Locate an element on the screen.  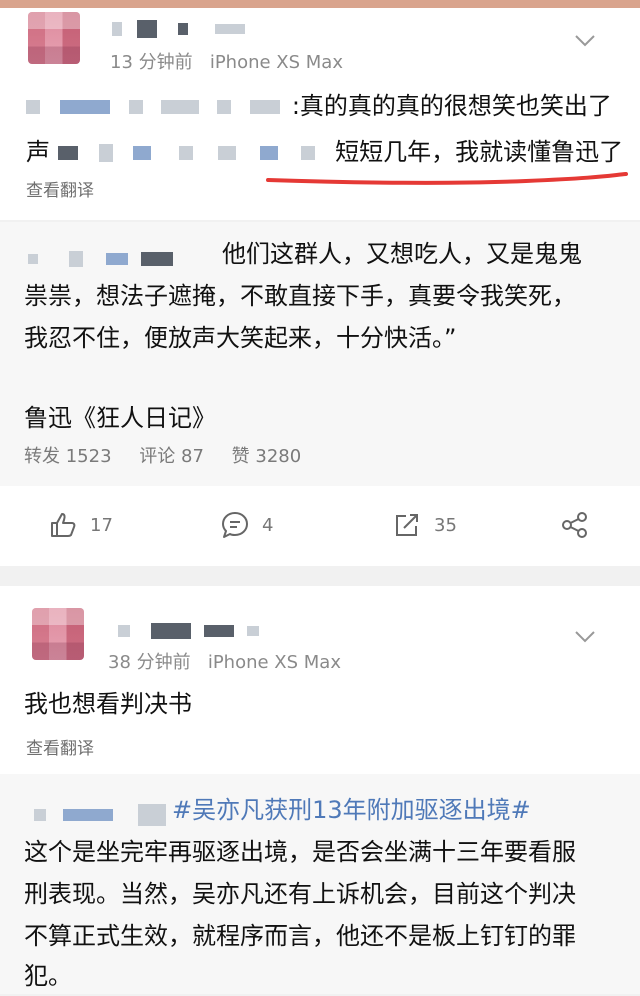
network-share-icon is located at coordinates (574, 525).